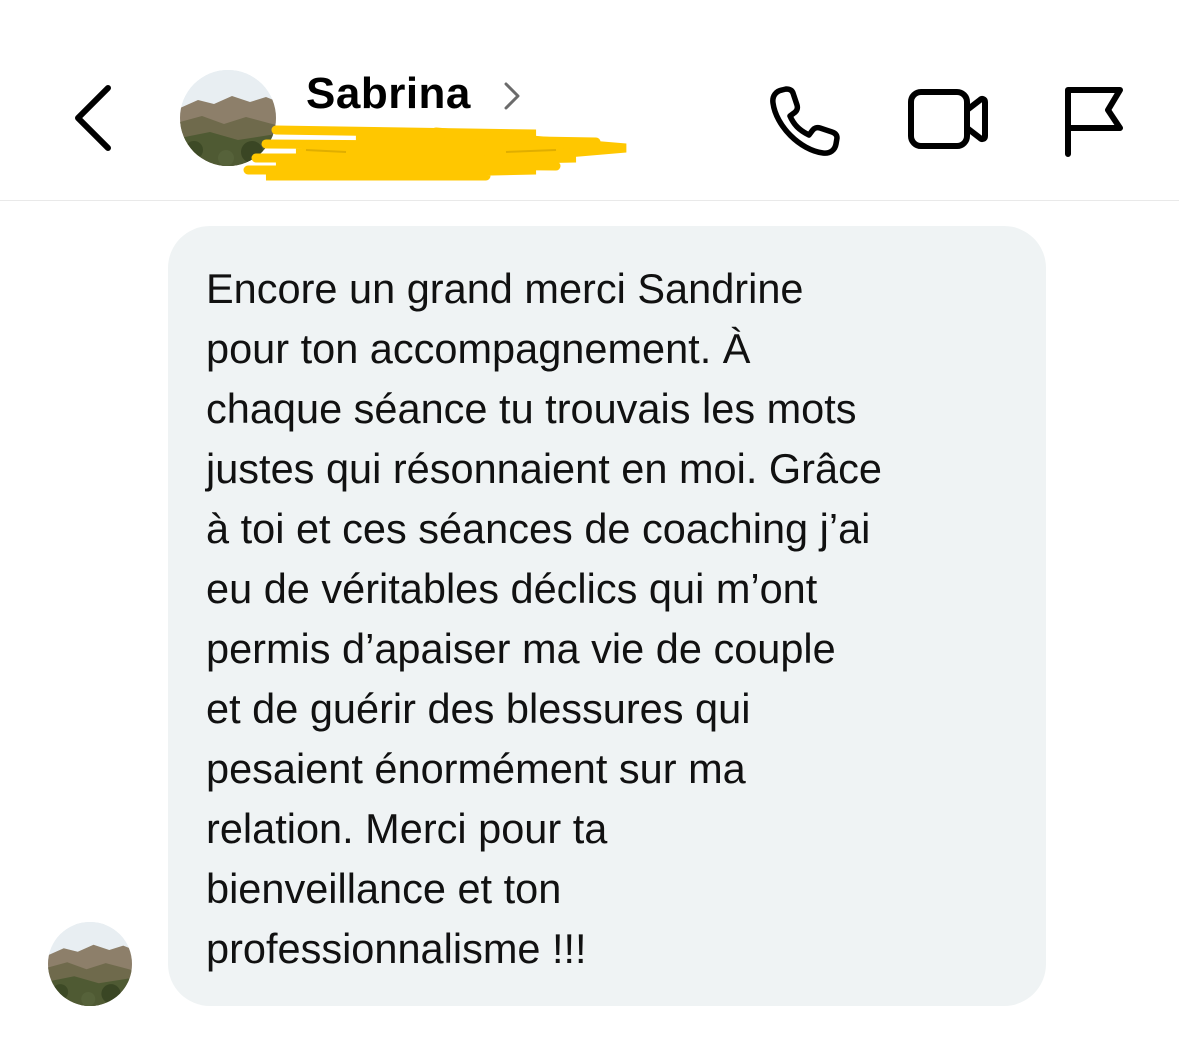 The width and height of the screenshot is (1179, 1046). What do you see at coordinates (436, 152) in the screenshot?
I see `redaction-scribble` at bounding box center [436, 152].